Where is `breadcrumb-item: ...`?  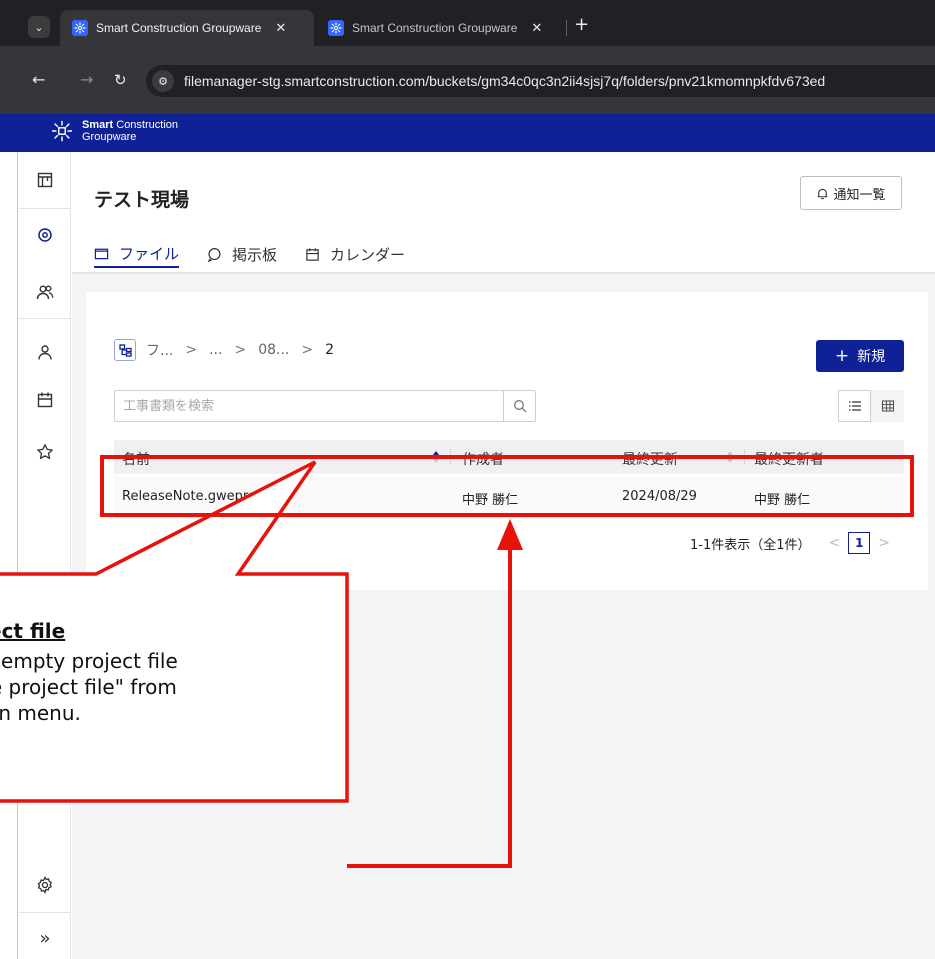 breadcrumb-item: ... is located at coordinates (215, 350).